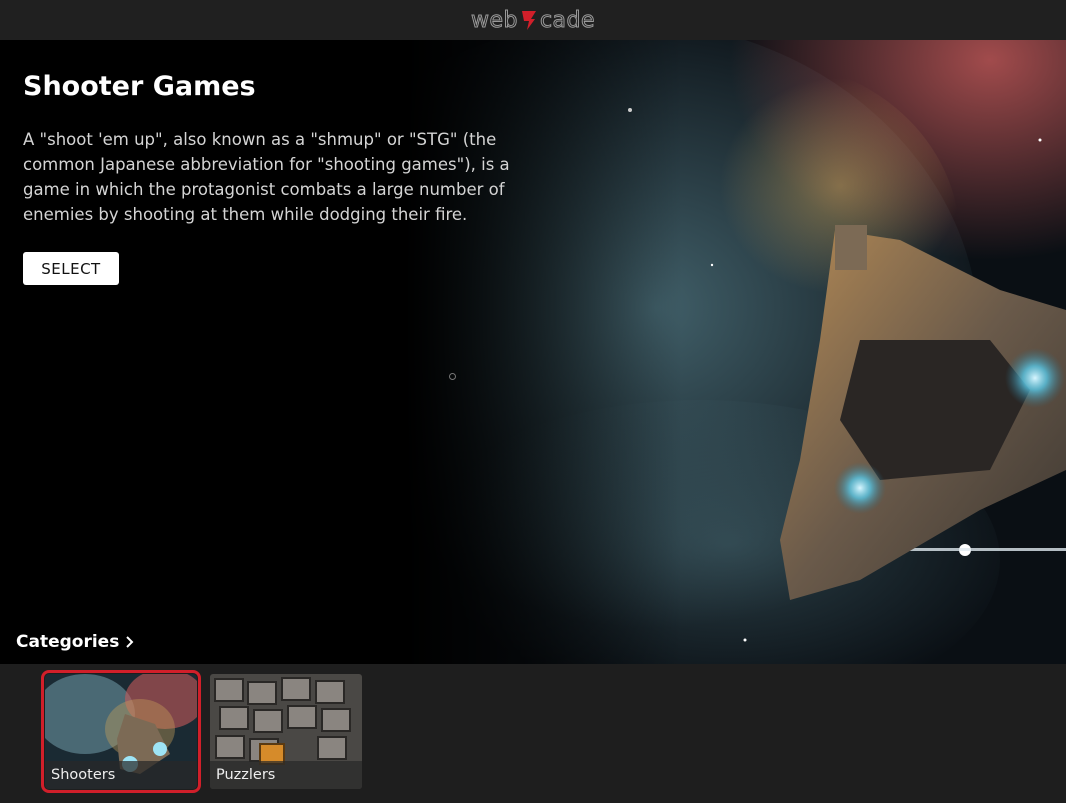  What do you see at coordinates (71, 268) in the screenshot?
I see `select-button: SELECT` at bounding box center [71, 268].